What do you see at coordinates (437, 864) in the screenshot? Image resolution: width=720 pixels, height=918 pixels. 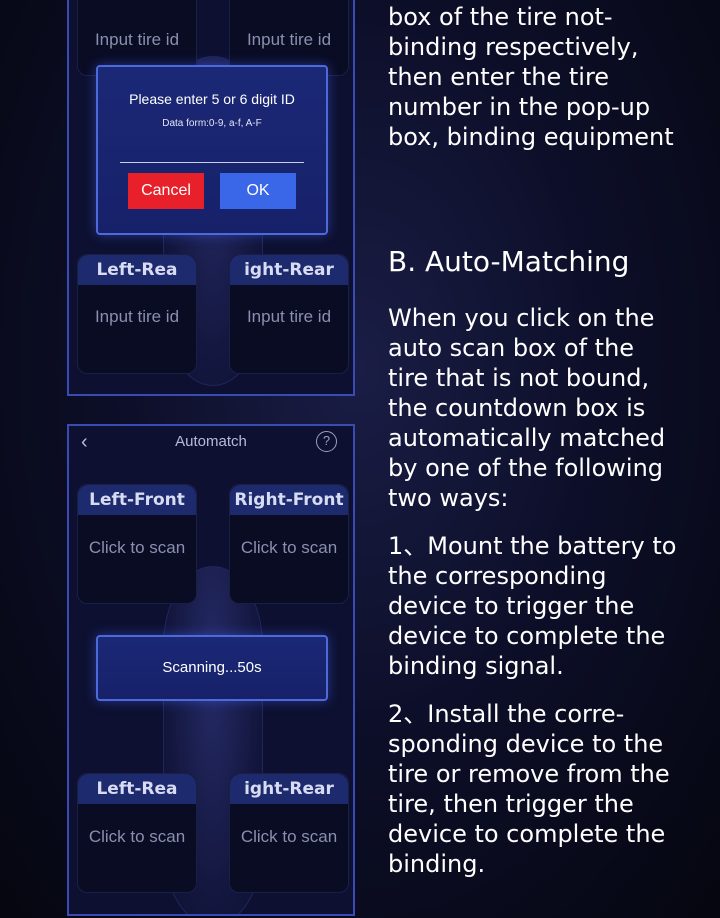 I see `para3-line: binding.` at bounding box center [437, 864].